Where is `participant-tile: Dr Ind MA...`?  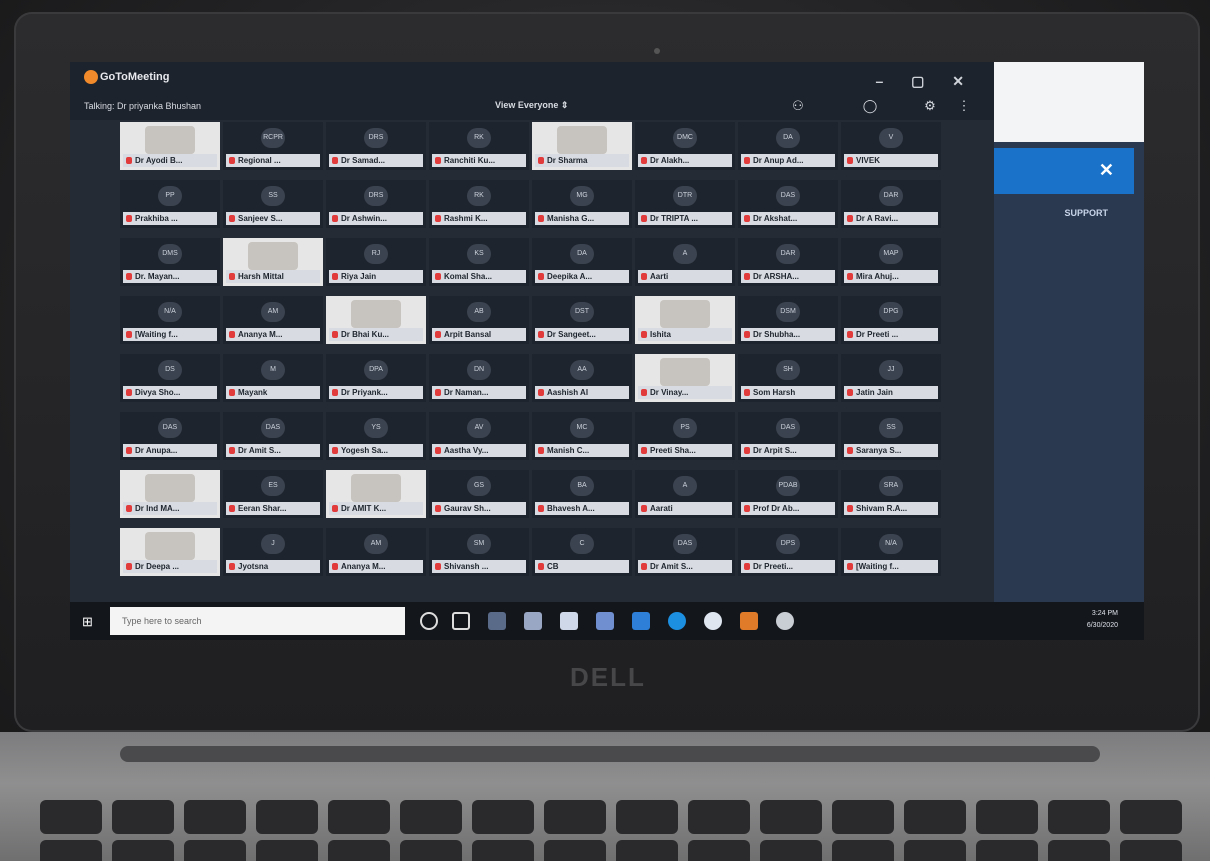
participant-tile: Dr Ind MA... is located at coordinates (170, 494).